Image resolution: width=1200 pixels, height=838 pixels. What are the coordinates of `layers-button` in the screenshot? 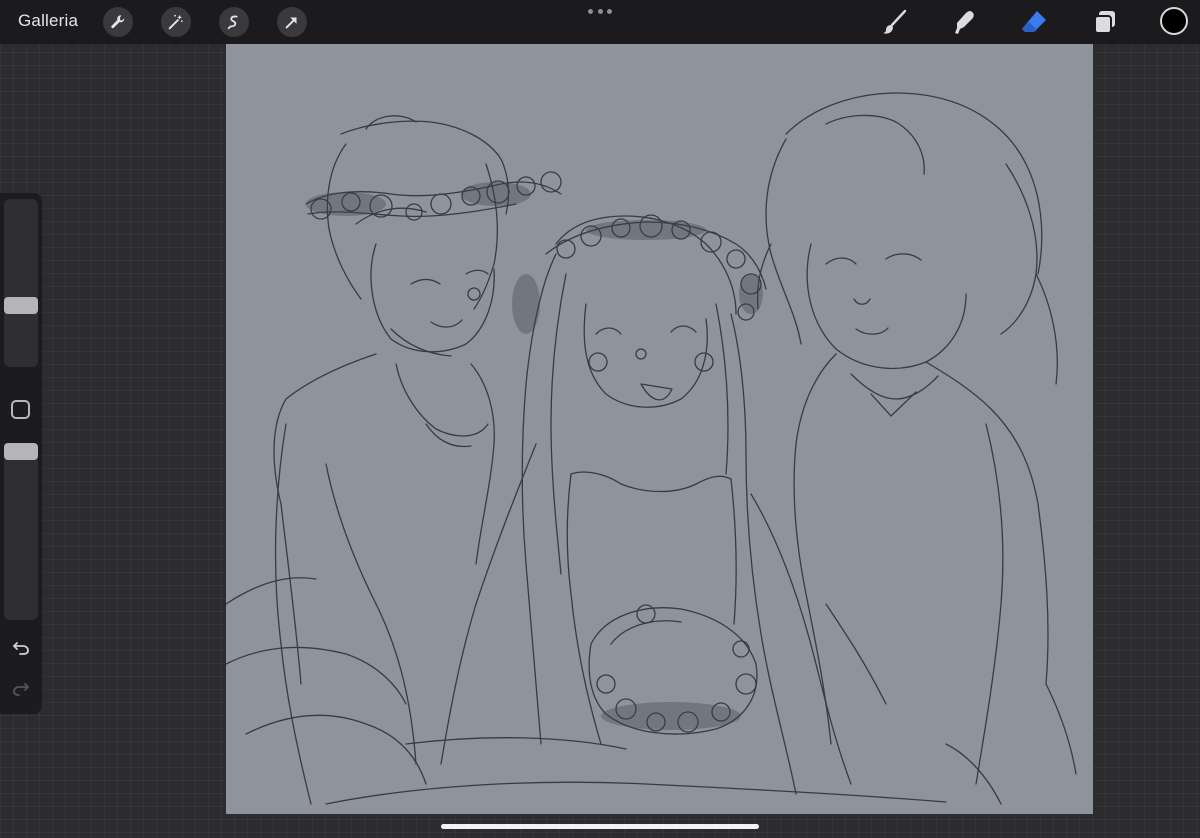 It's located at (1105, 22).